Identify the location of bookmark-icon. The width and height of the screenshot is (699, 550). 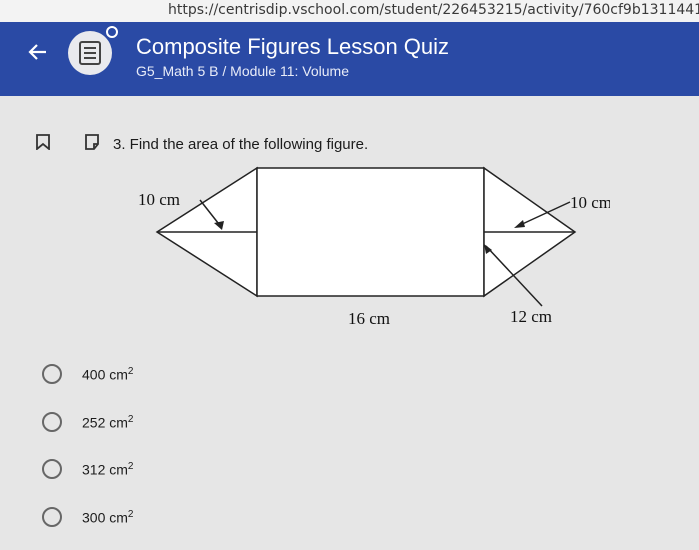
(43, 144).